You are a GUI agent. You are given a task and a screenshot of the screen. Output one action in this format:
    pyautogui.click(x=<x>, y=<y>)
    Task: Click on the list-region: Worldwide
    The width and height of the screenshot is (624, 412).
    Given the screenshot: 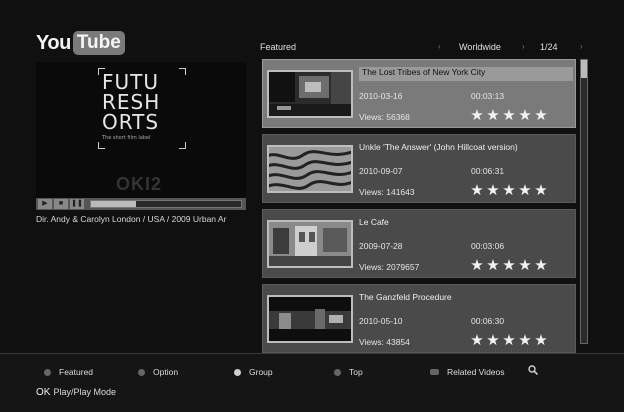 What is the action you would take?
    pyautogui.click(x=480, y=47)
    